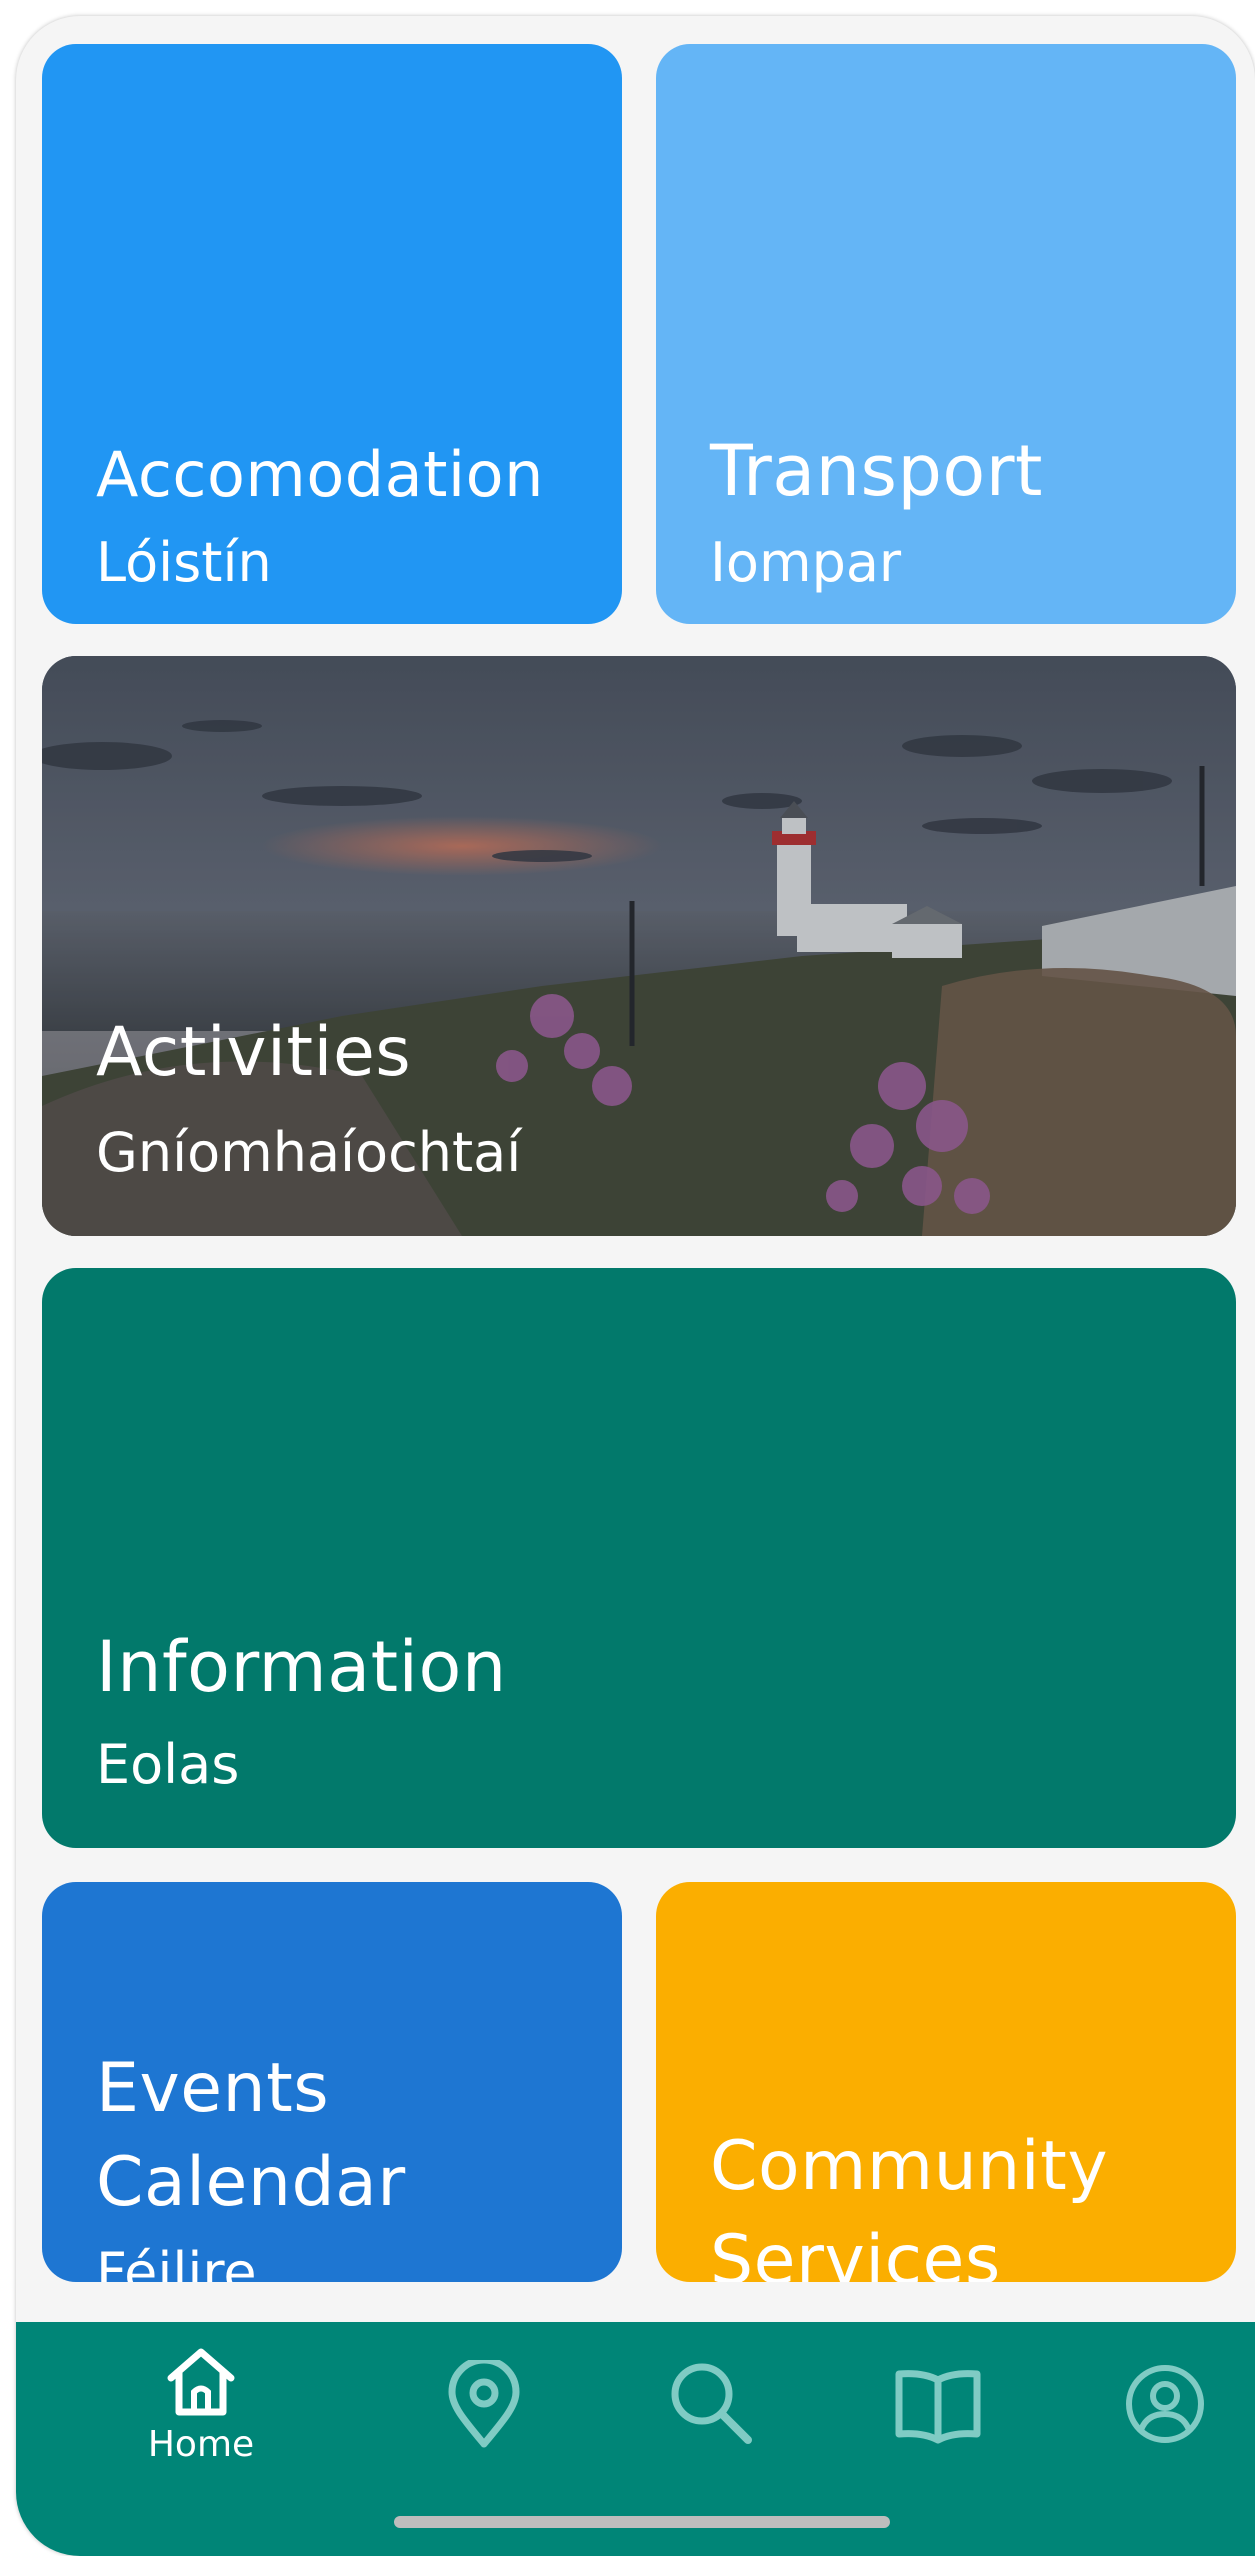  What do you see at coordinates (909, 2204) in the screenshot?
I see `community-title: Community Services` at bounding box center [909, 2204].